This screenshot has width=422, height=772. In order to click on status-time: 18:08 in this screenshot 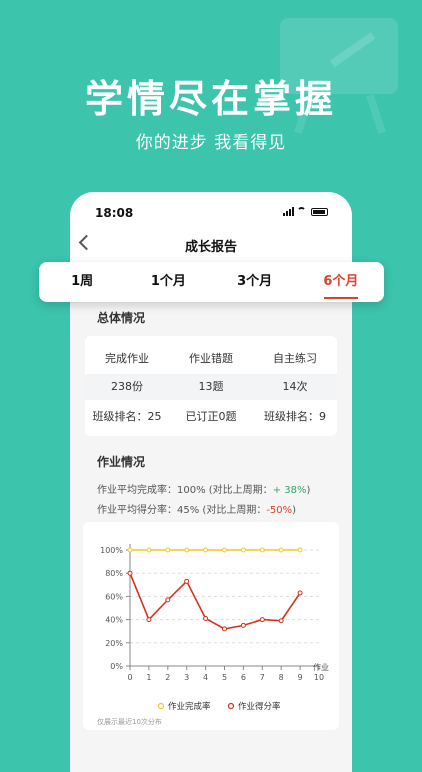, I will do `click(114, 213)`.